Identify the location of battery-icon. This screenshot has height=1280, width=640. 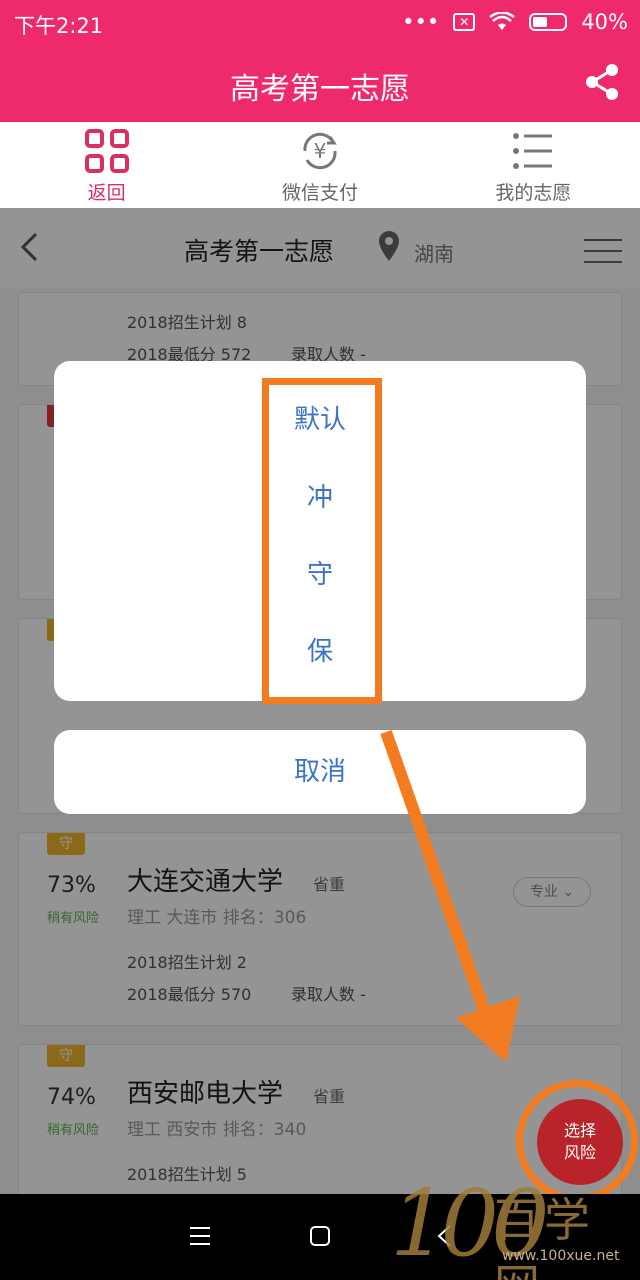
(548, 22).